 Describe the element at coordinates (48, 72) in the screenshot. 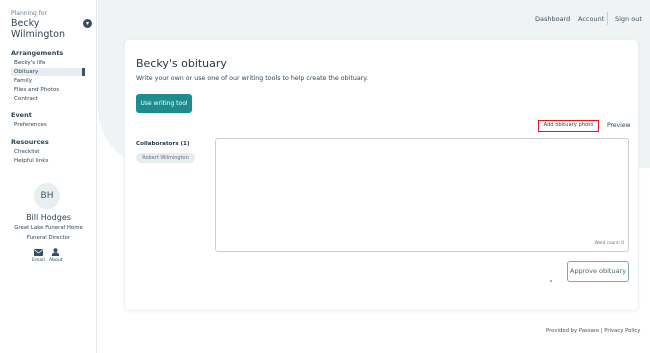

I see `sidebar-item-obituary: Obituary` at that location.